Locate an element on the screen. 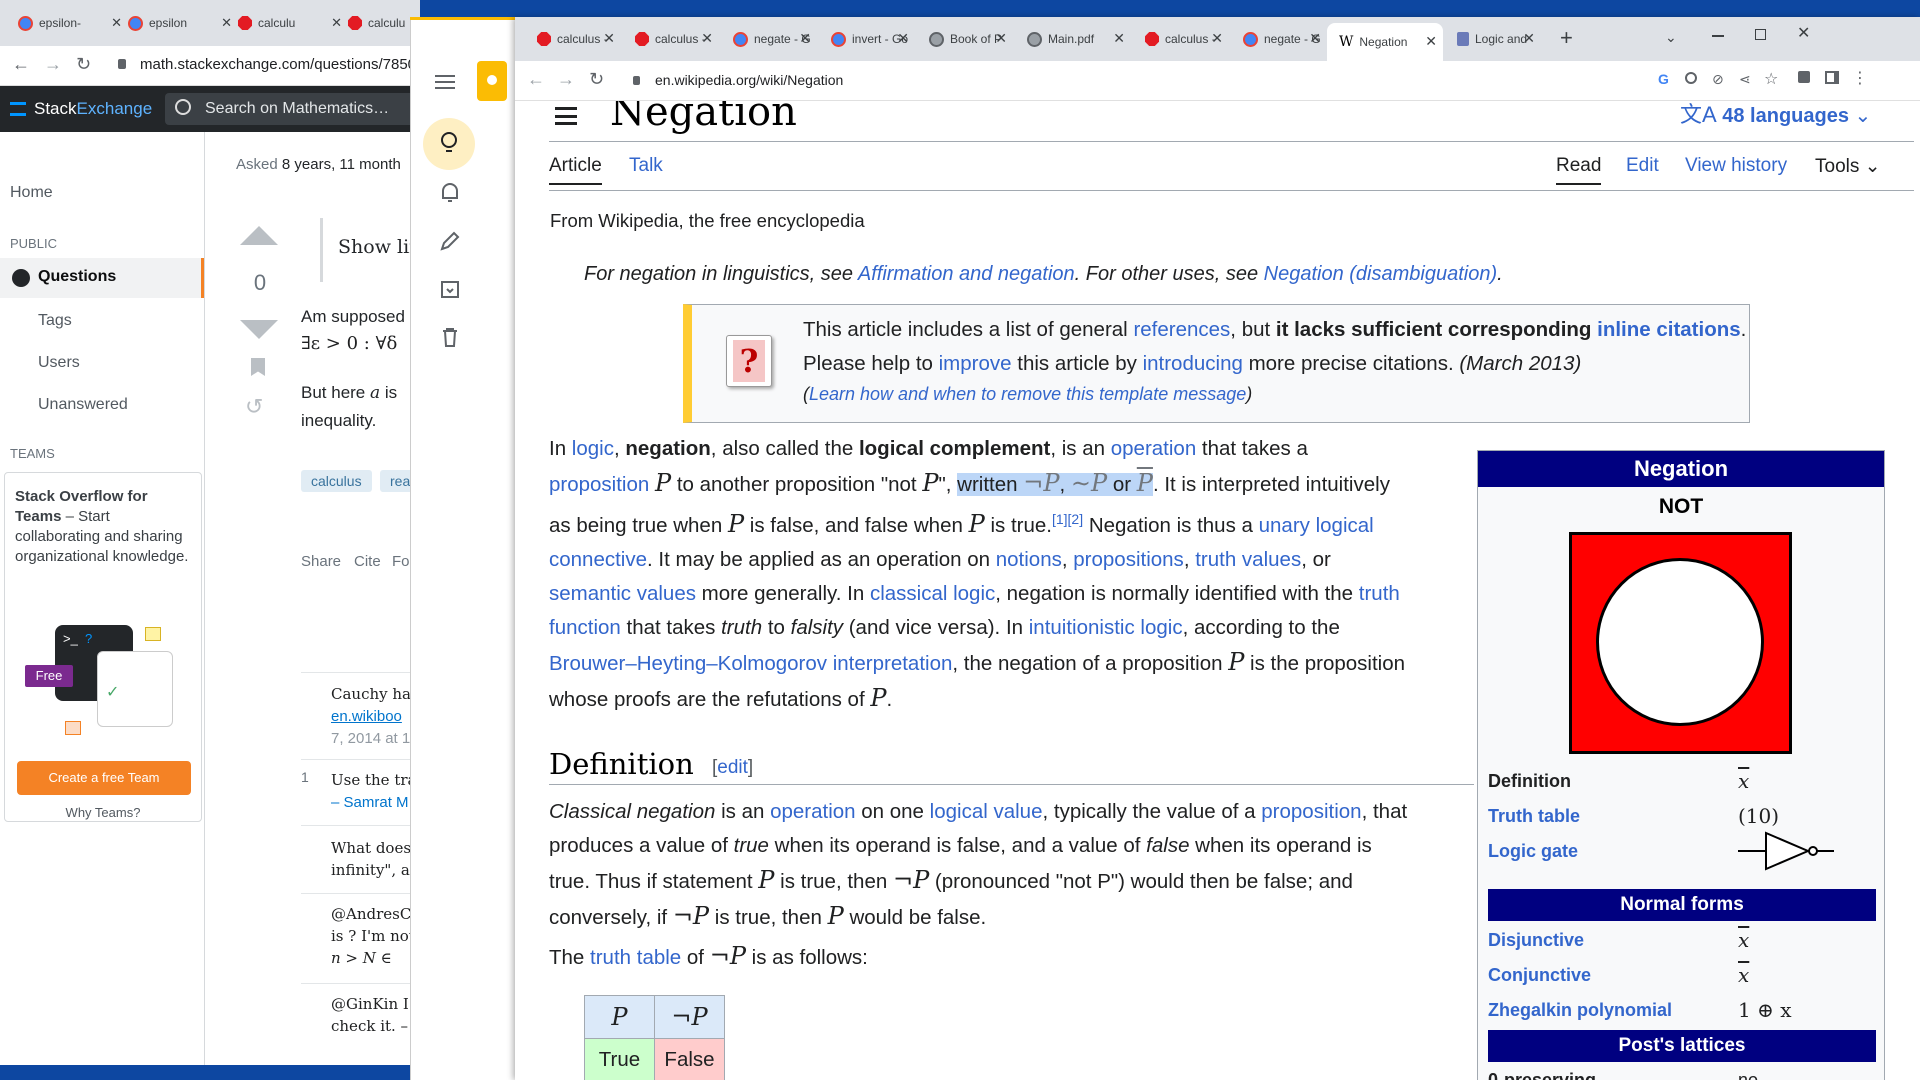  disambiguation-link: Negation (disambiguation) is located at coordinates (1380, 274).